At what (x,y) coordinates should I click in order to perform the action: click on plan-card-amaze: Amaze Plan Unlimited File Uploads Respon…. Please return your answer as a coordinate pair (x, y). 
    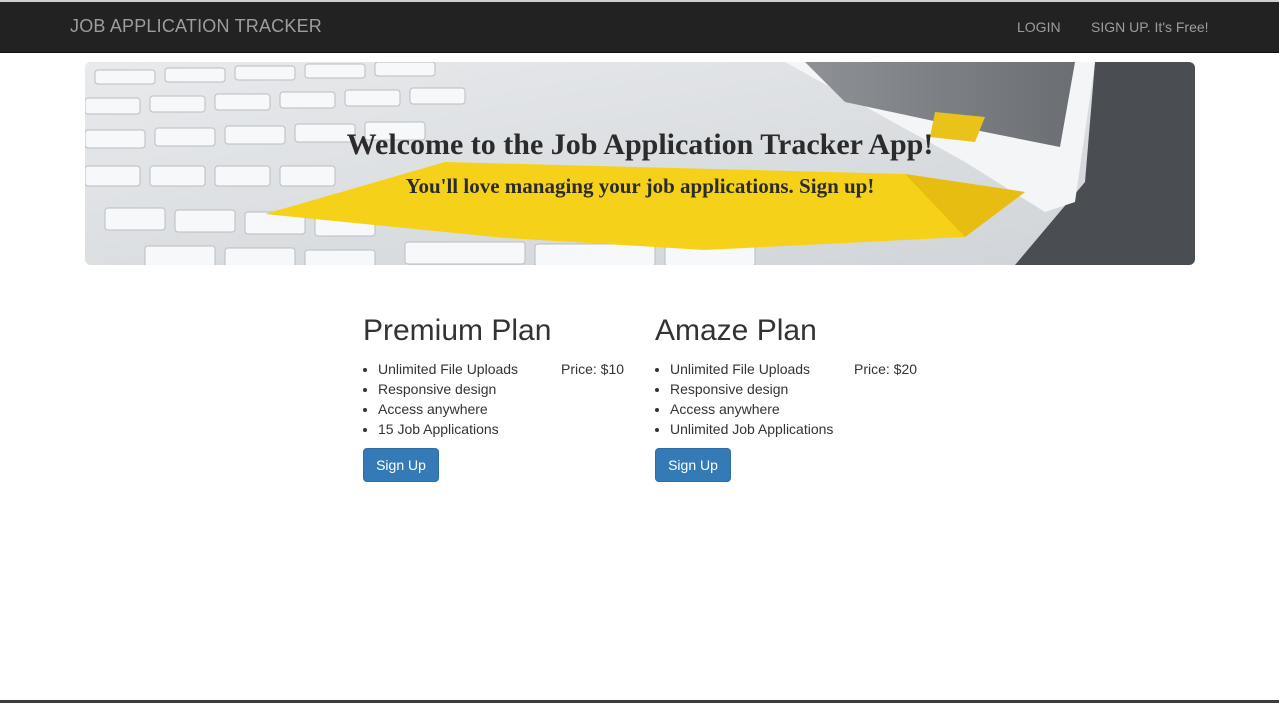
    Looking at the image, I should click on (795, 397).